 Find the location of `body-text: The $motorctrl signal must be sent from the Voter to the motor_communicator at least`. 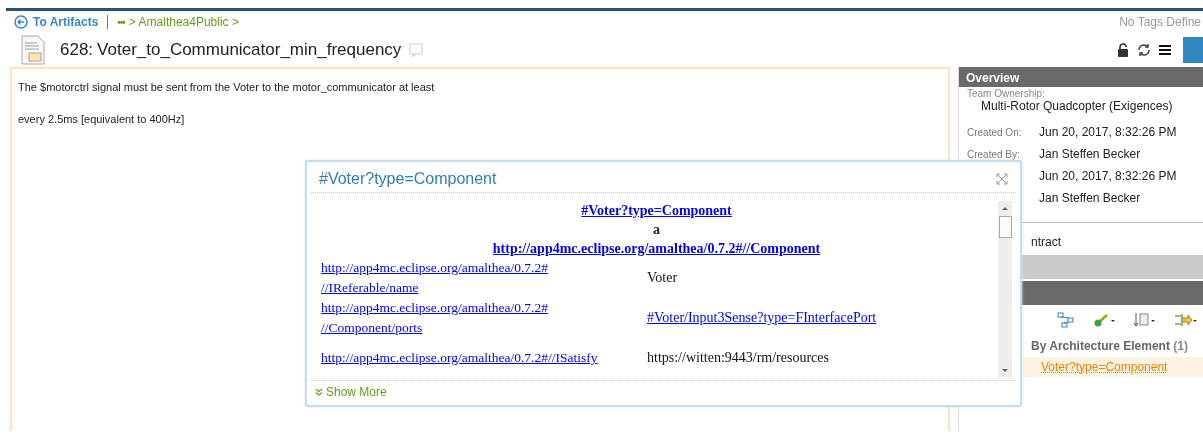

body-text: The $motorctrl signal must be sent from the Voter to the motor_communicator at least is located at coordinates (227, 87).